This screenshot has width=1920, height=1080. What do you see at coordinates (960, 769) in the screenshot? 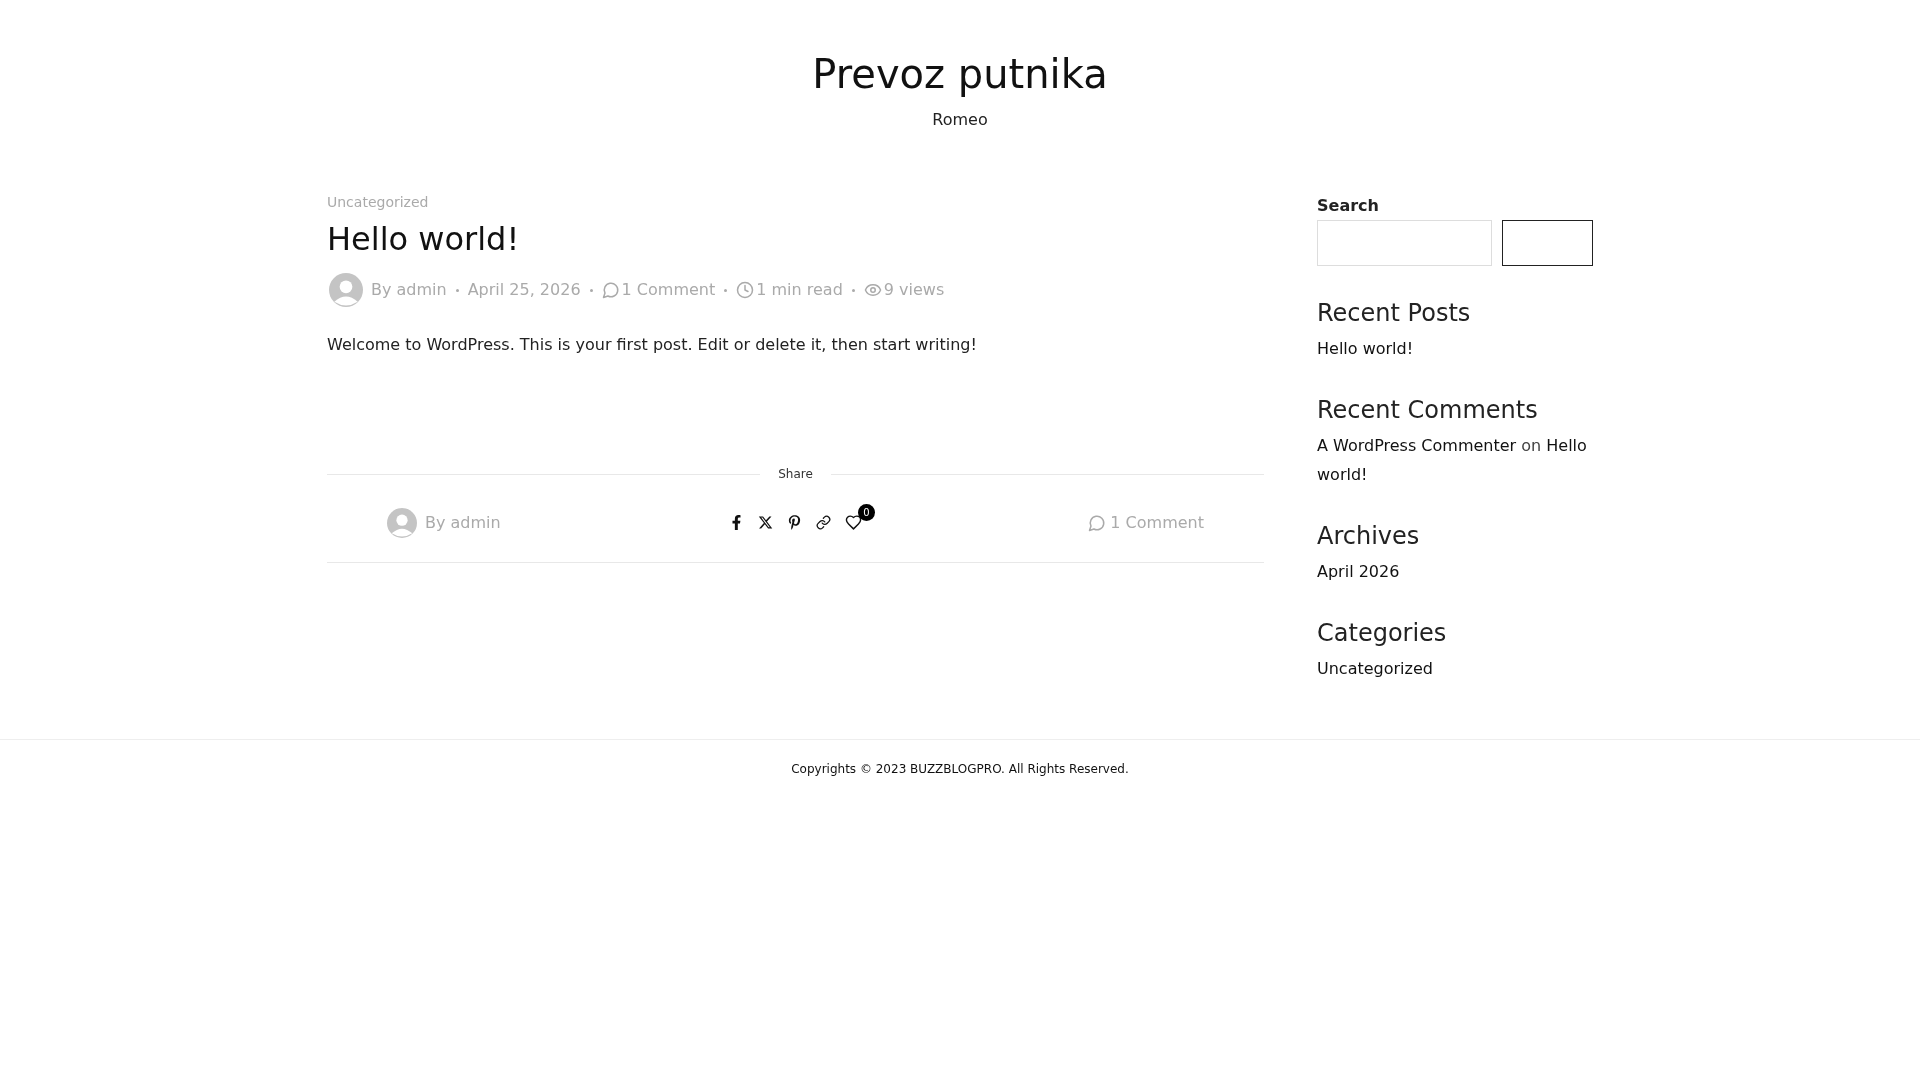
I see `copyright-text: Copyrights © 2023 BUZZBLOGPRO. All Rights Reserved.` at bounding box center [960, 769].